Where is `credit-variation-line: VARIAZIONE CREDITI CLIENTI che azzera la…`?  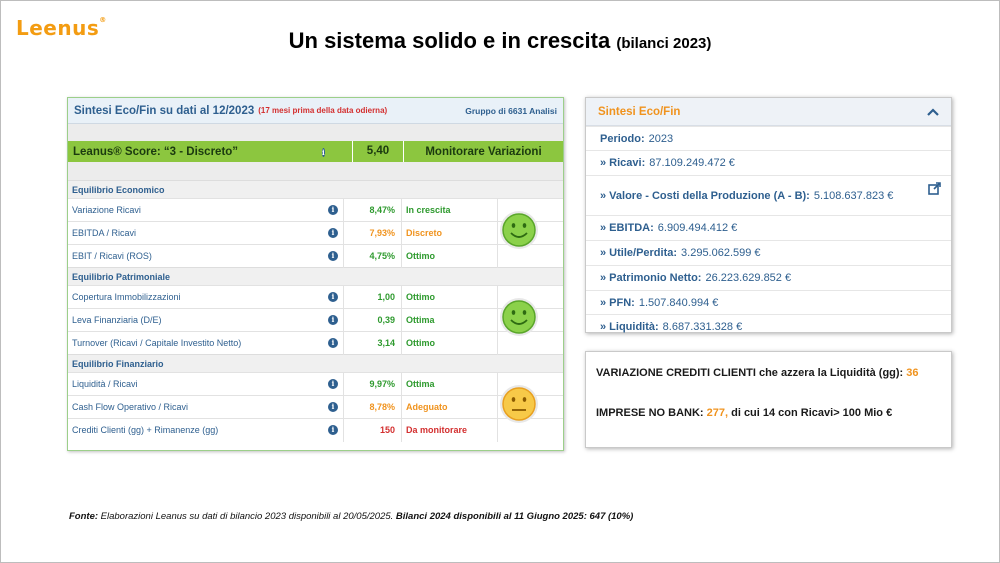 credit-variation-line: VARIAZIONE CREDITI CLIENTI che azzera la… is located at coordinates (757, 373).